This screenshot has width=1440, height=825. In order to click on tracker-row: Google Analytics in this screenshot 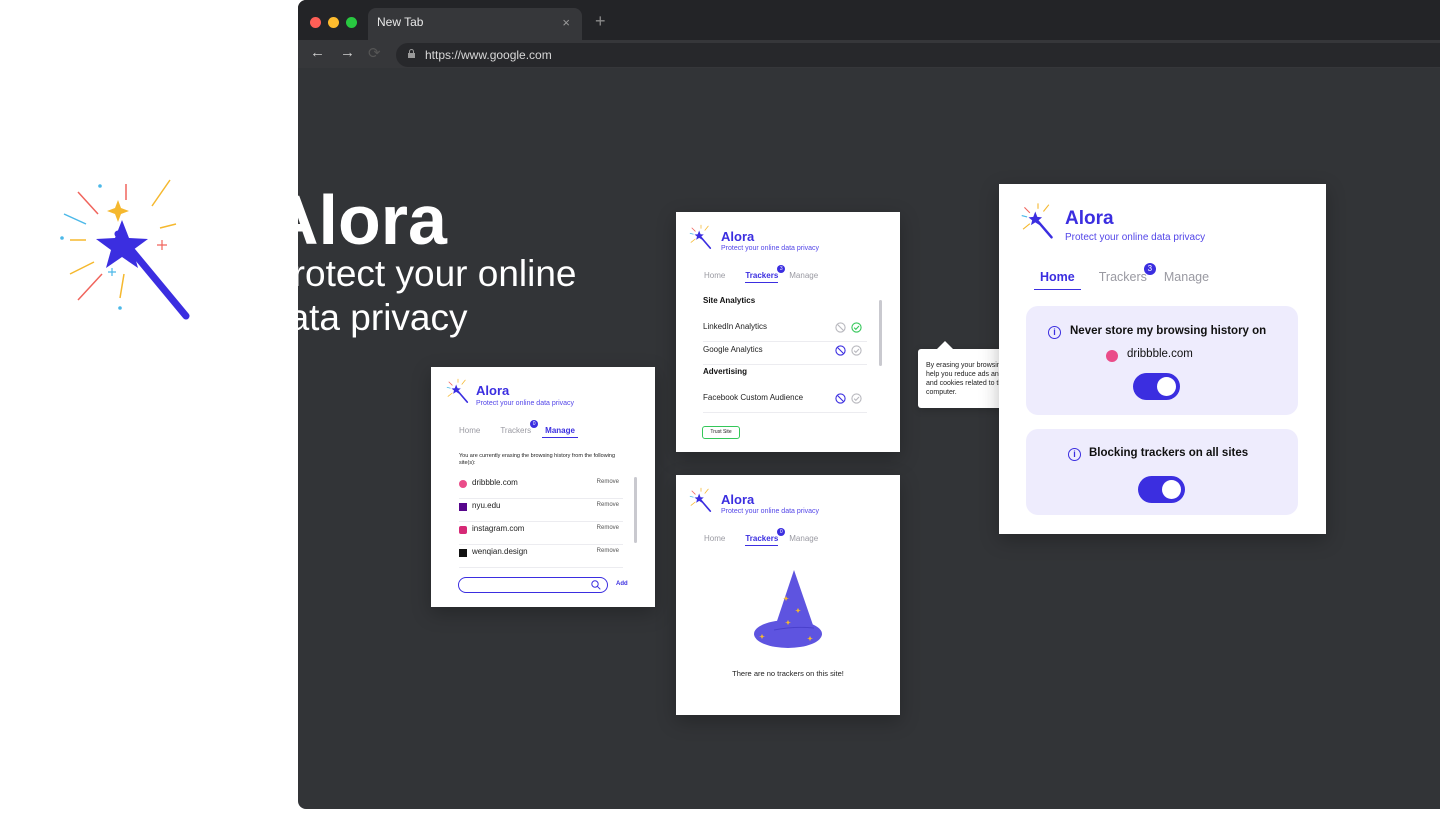, I will do `click(785, 353)`.